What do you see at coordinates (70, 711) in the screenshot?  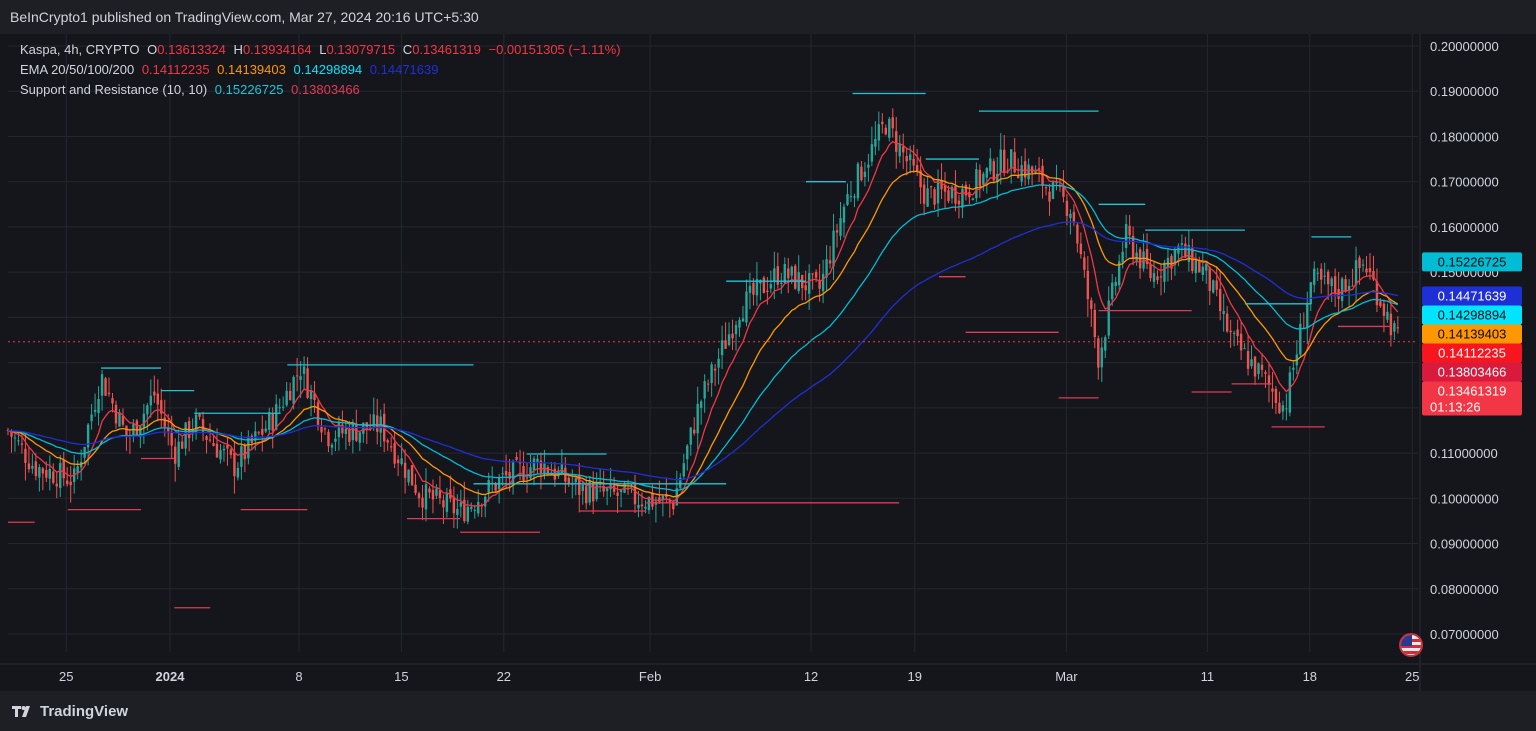 I see `tradingview-logo: TradingView` at bounding box center [70, 711].